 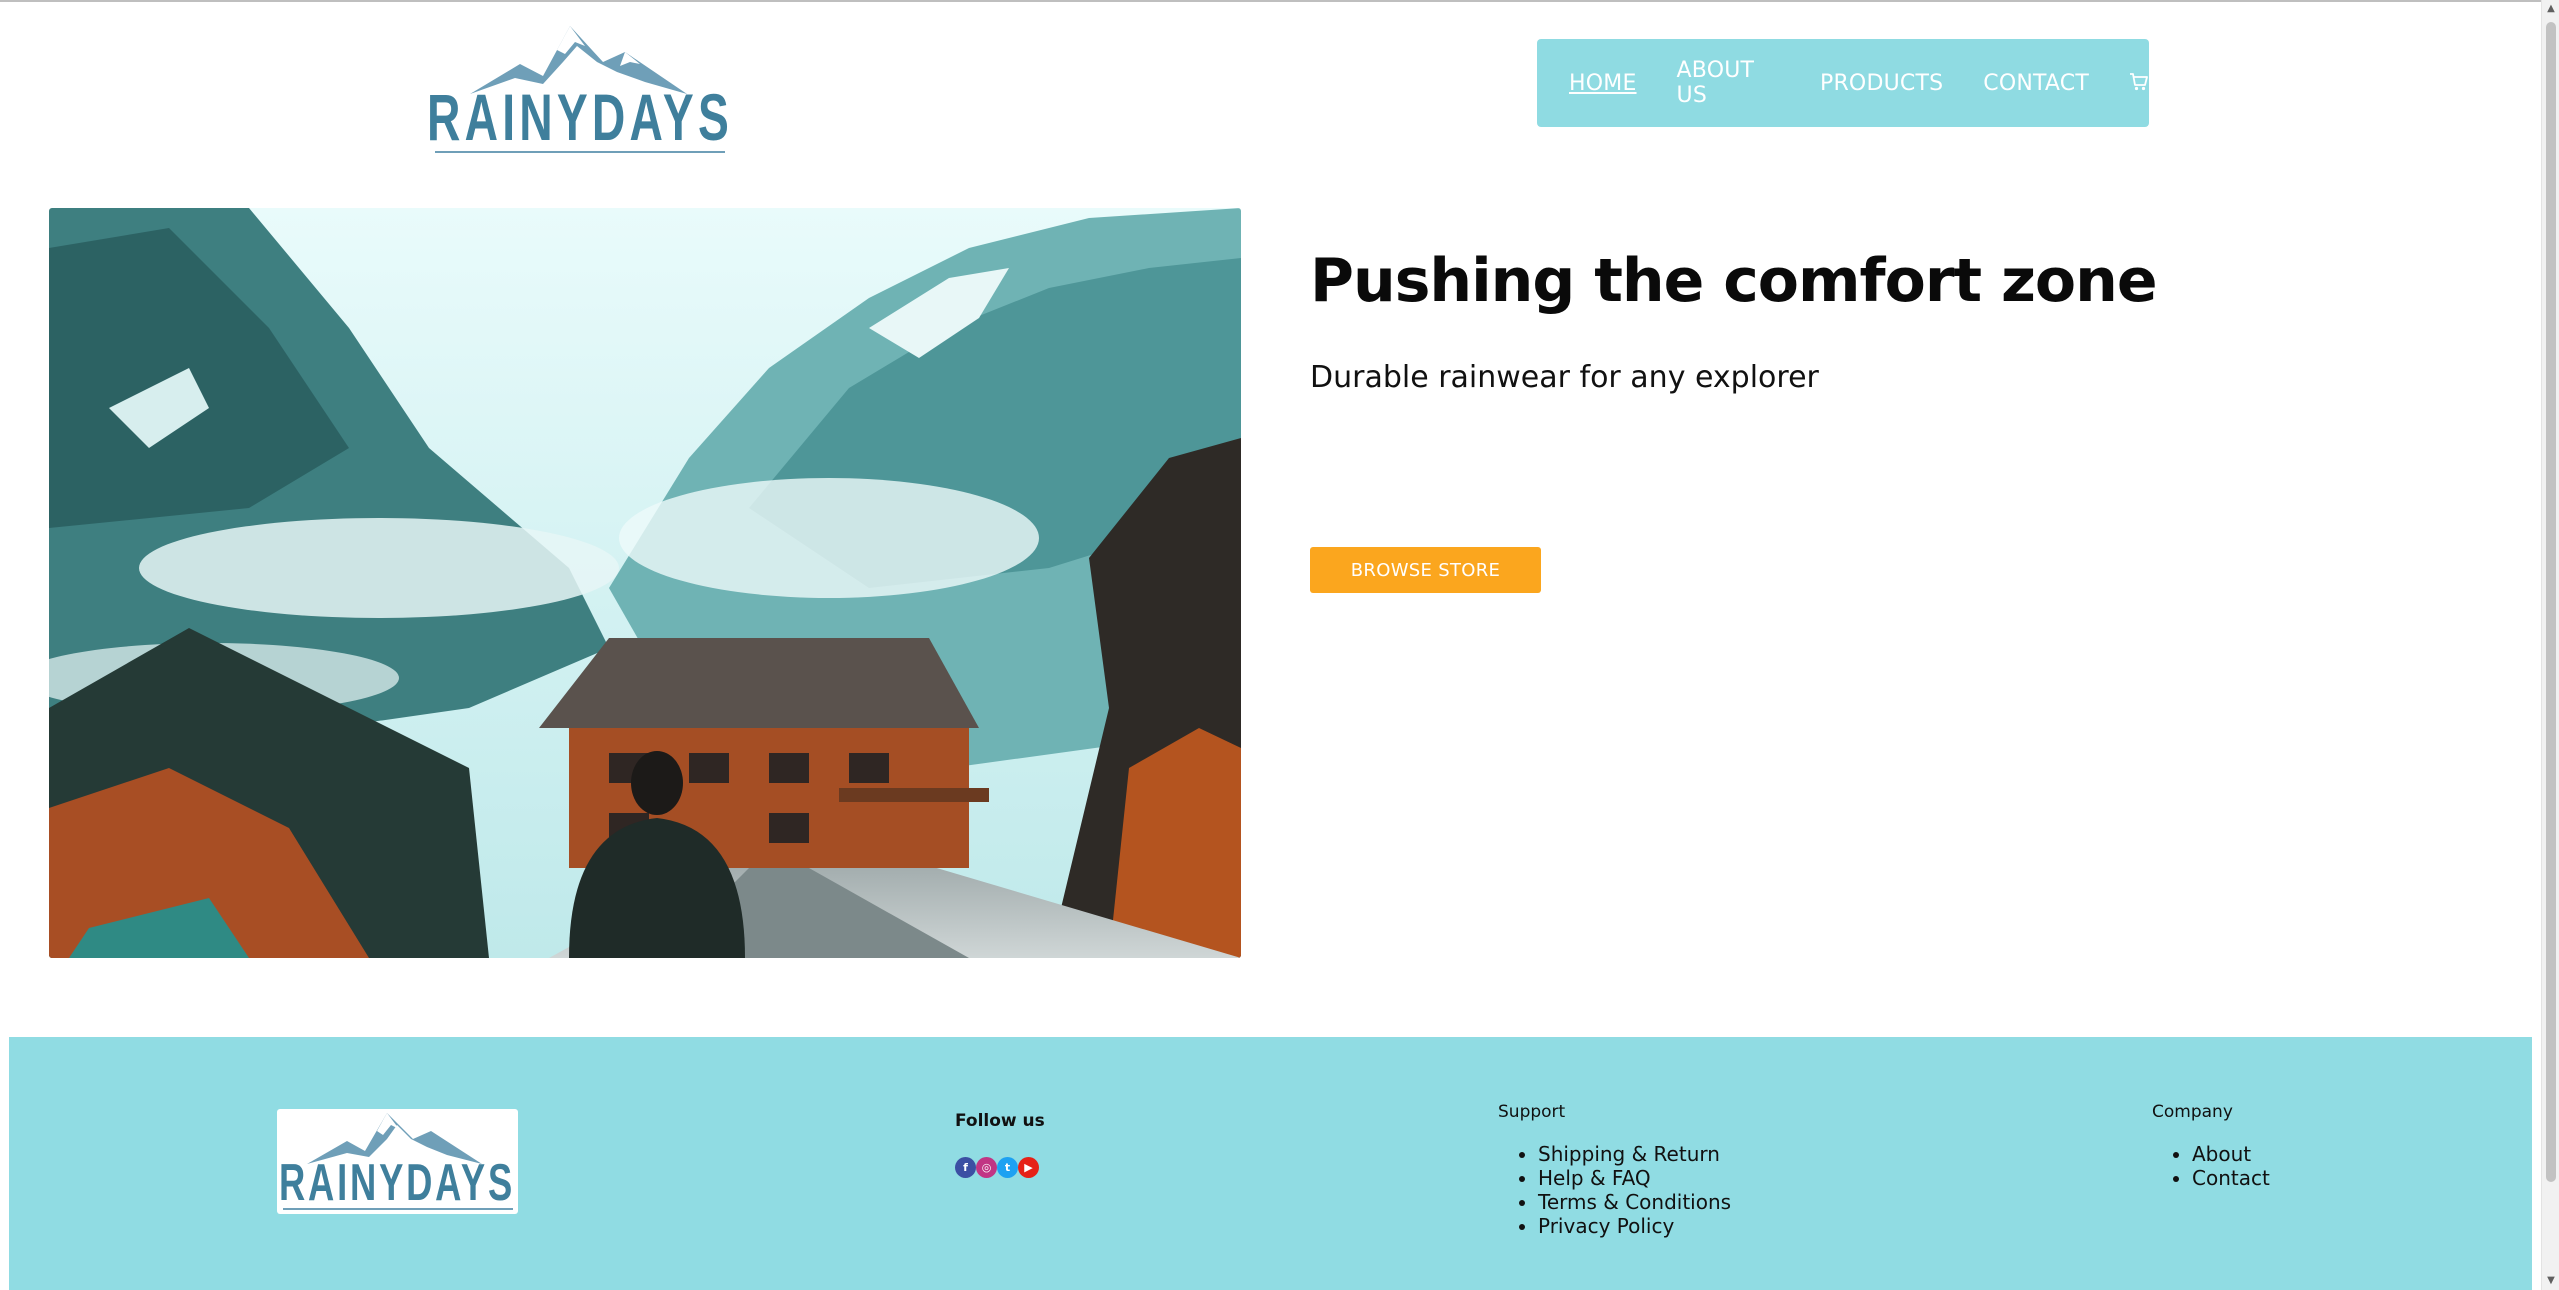 I want to click on company-links: About Contact, so click(x=2211, y=1166).